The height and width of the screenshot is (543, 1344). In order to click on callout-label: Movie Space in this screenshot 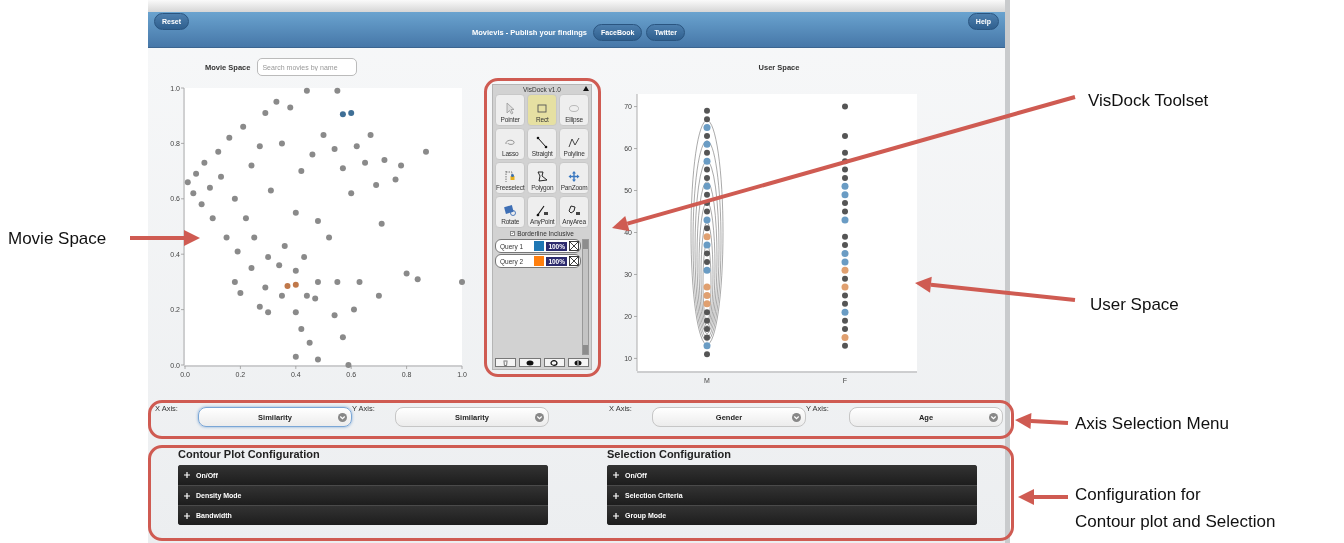, I will do `click(57, 239)`.